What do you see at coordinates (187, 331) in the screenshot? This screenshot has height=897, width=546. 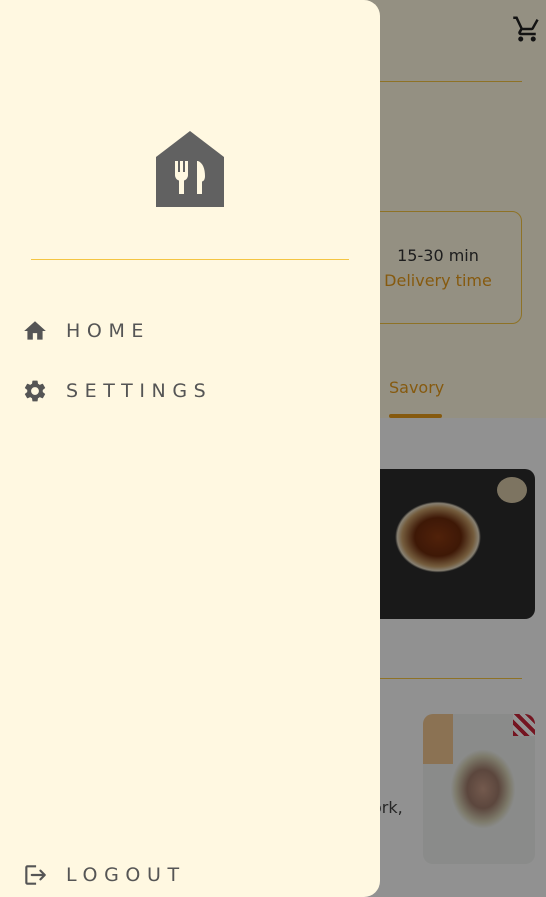 I see `drawer-item-home: HOME` at bounding box center [187, 331].